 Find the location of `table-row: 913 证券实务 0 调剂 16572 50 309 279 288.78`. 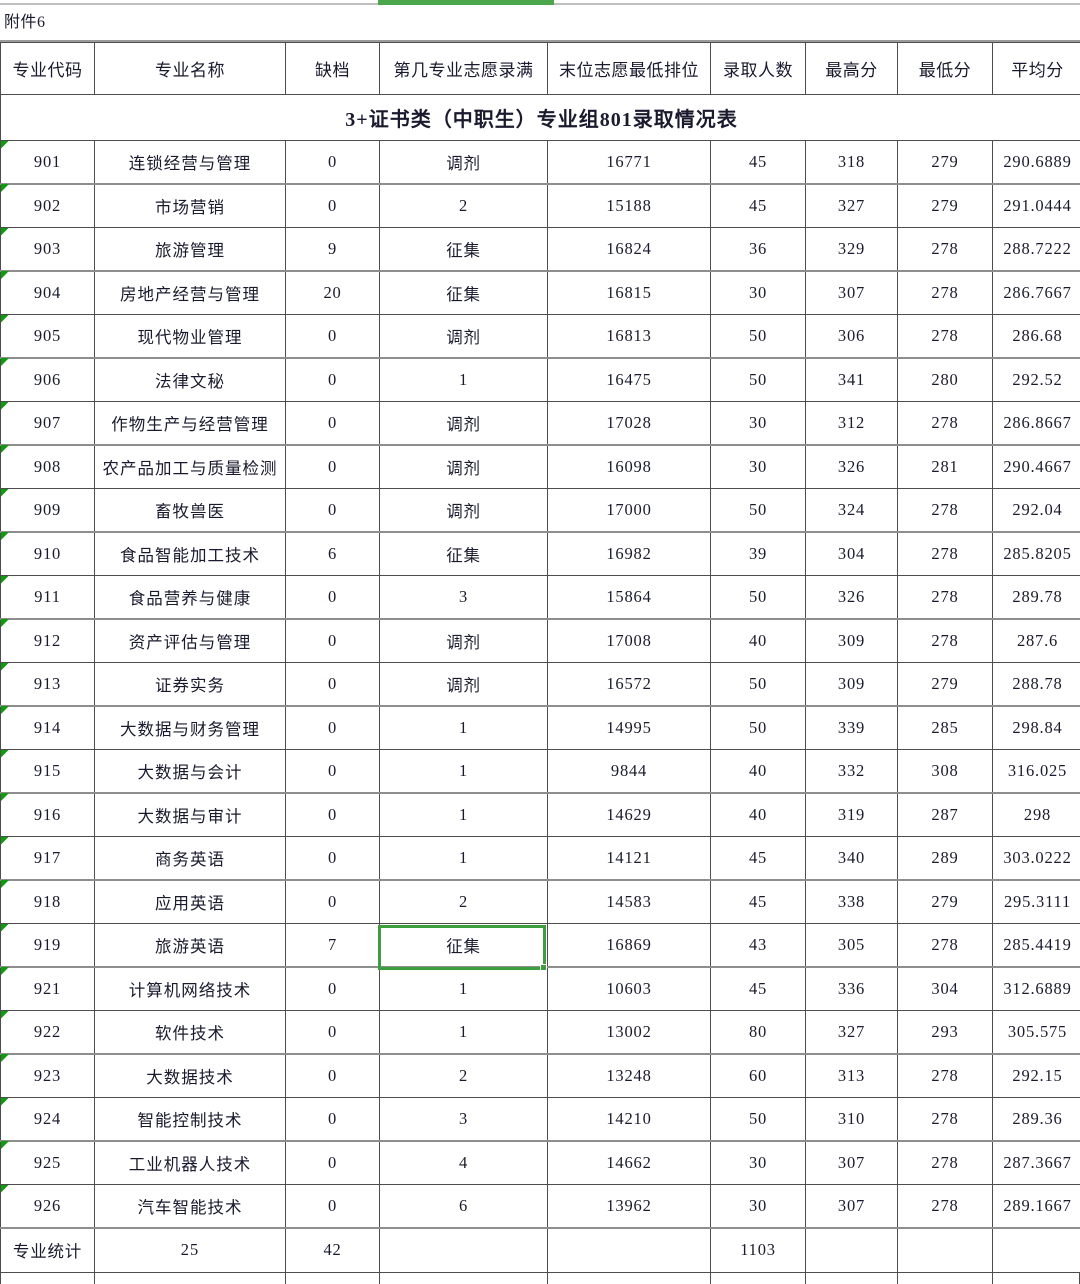

table-row: 913 证券实务 0 调剂 16572 50 309 279 288.78 is located at coordinates (540, 684).